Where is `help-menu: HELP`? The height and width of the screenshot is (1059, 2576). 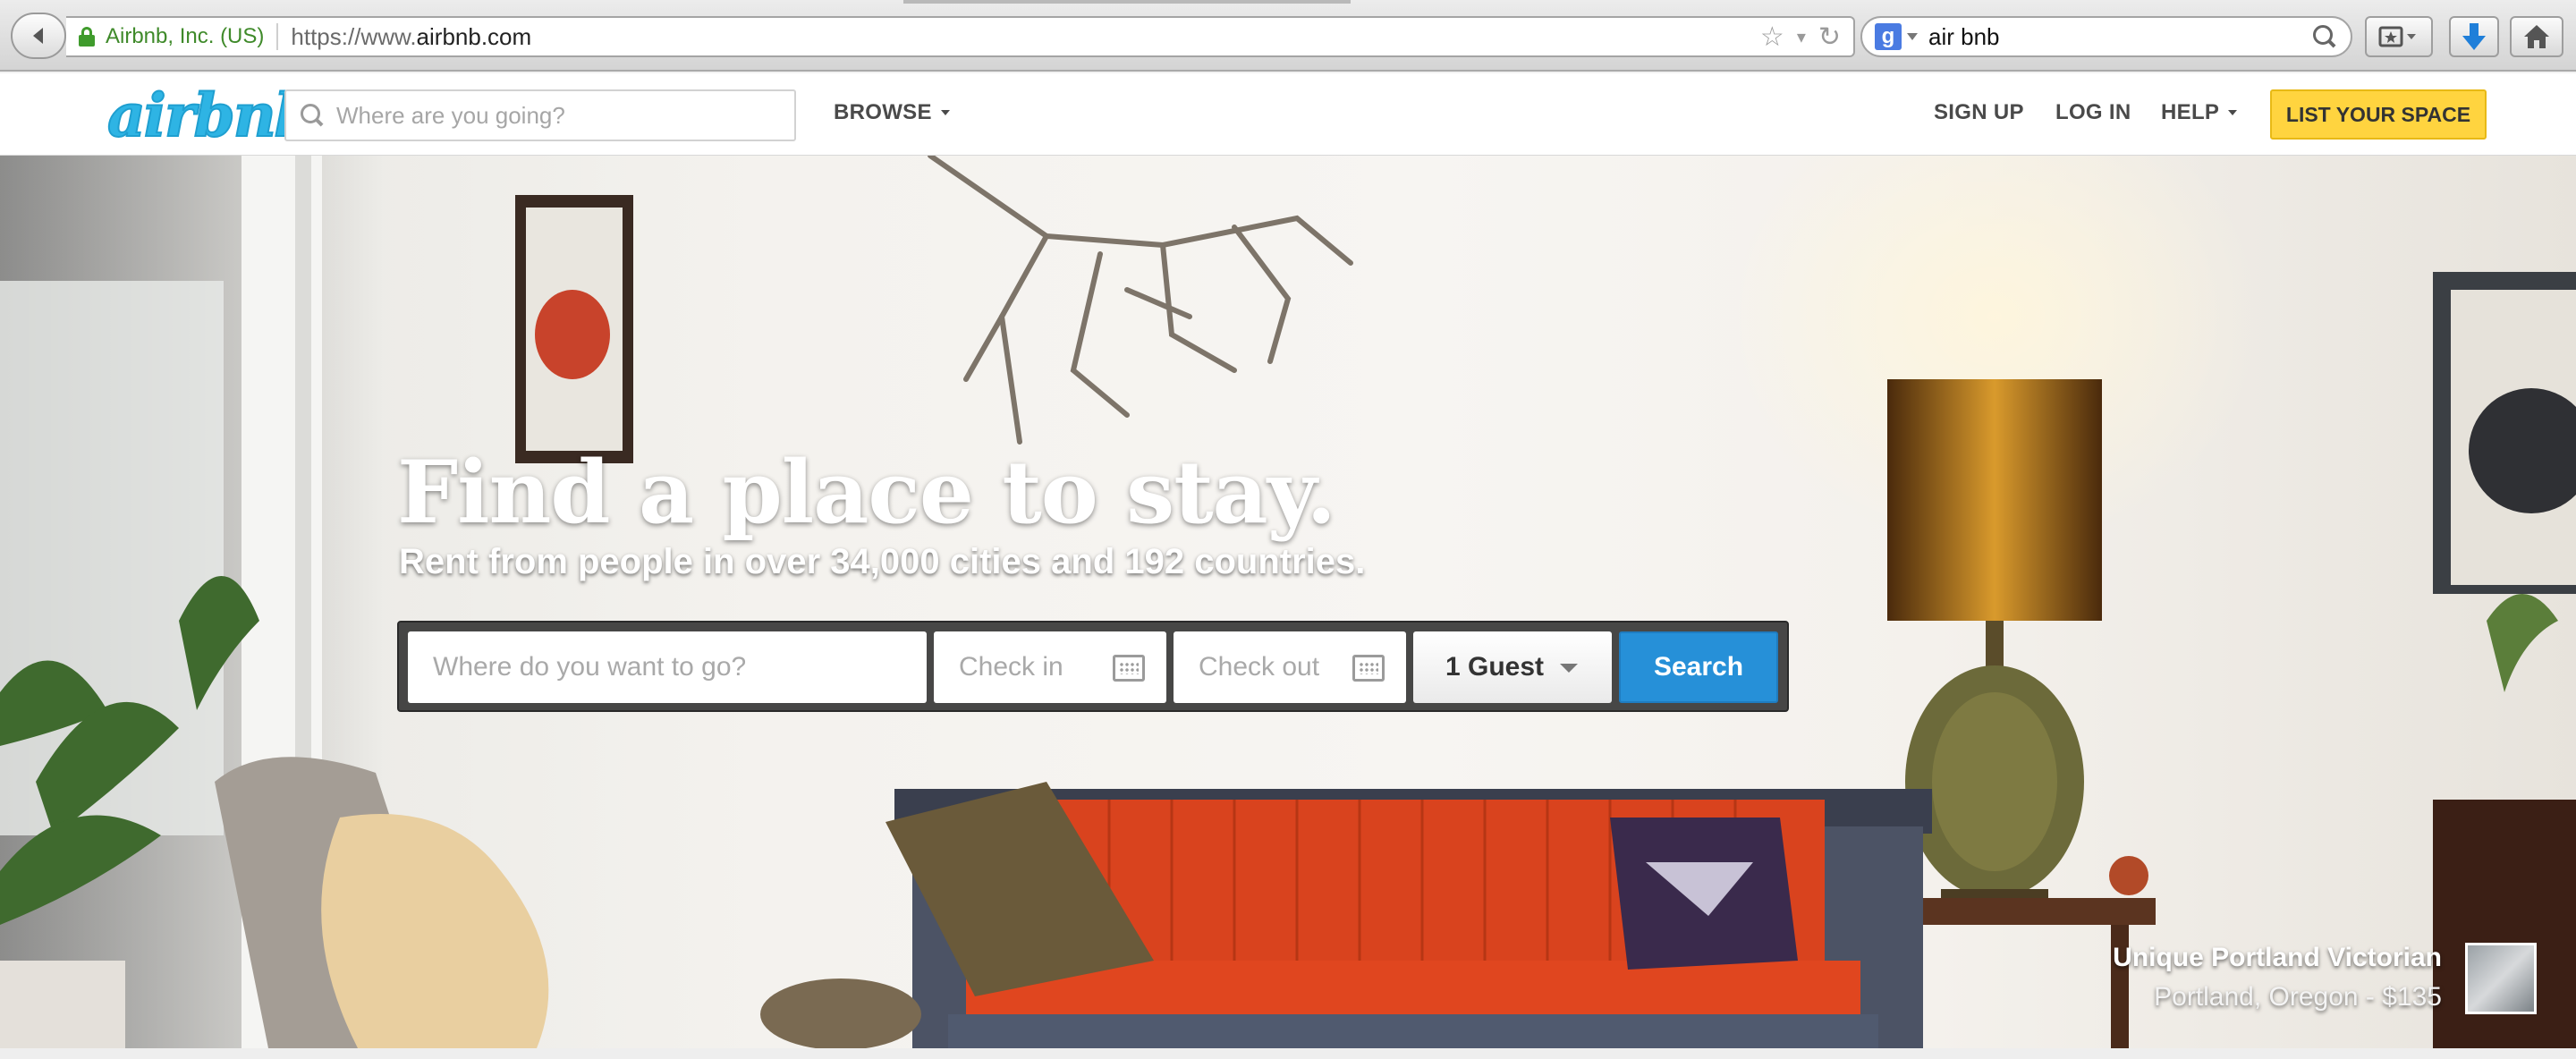 help-menu: HELP is located at coordinates (2199, 112).